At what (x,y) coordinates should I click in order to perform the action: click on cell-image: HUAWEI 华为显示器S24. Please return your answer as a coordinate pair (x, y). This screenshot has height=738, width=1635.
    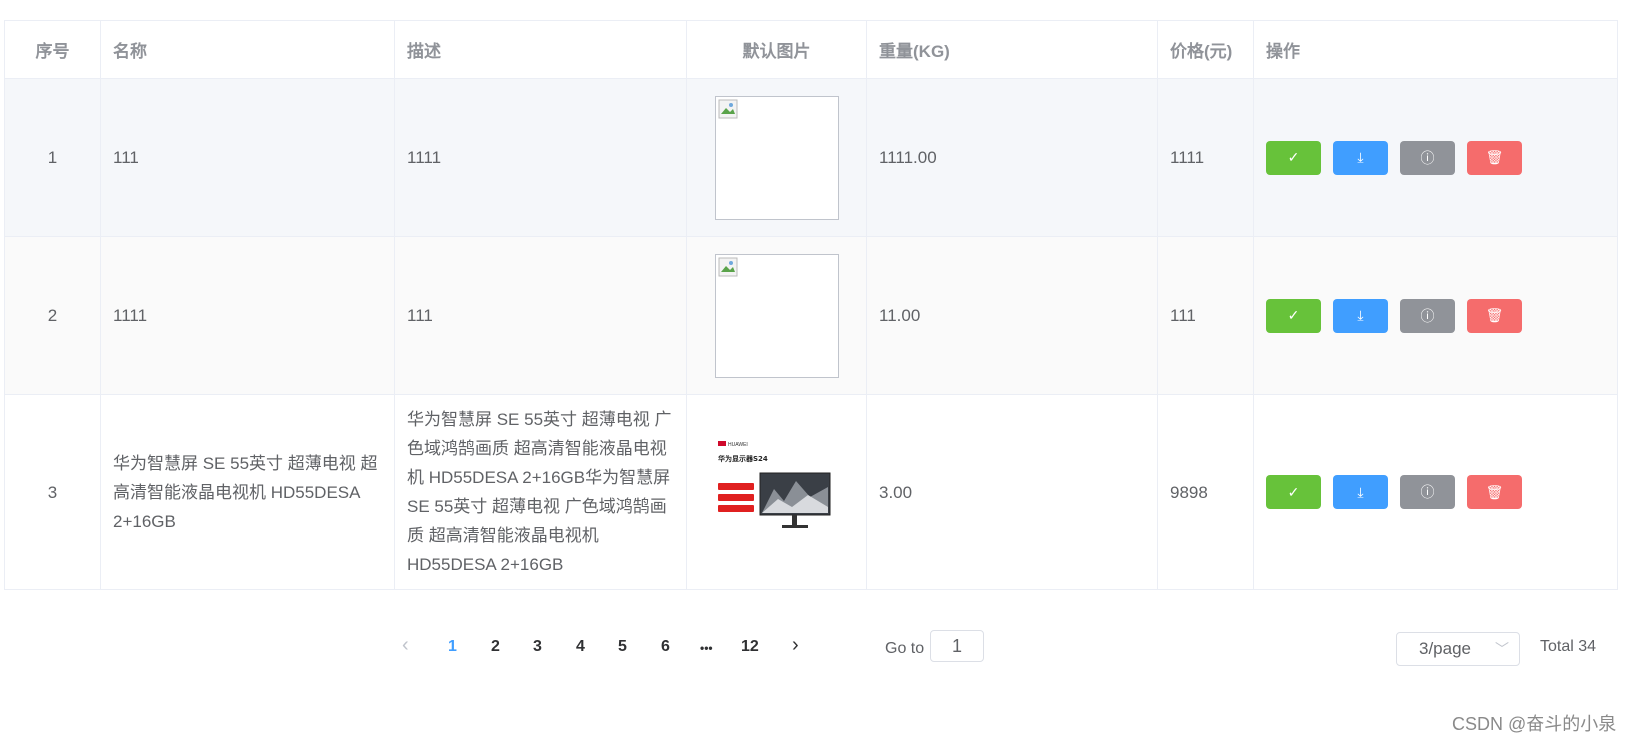
    Looking at the image, I should click on (776, 492).